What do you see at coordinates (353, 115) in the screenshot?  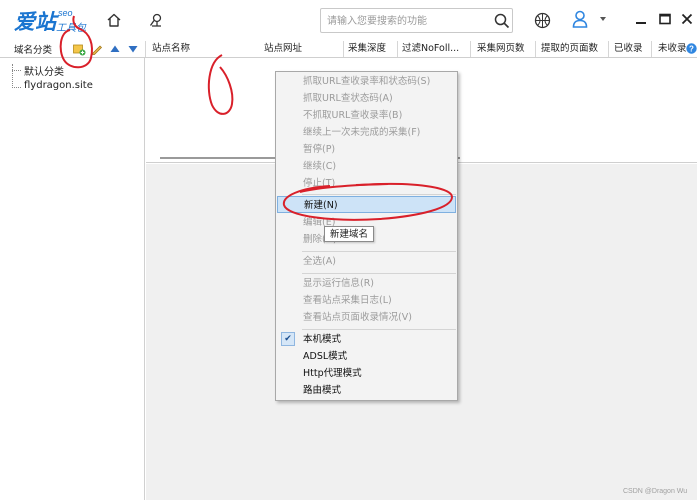 I see `menu-item-index-only: 不抓取URL查收录率(B)` at bounding box center [353, 115].